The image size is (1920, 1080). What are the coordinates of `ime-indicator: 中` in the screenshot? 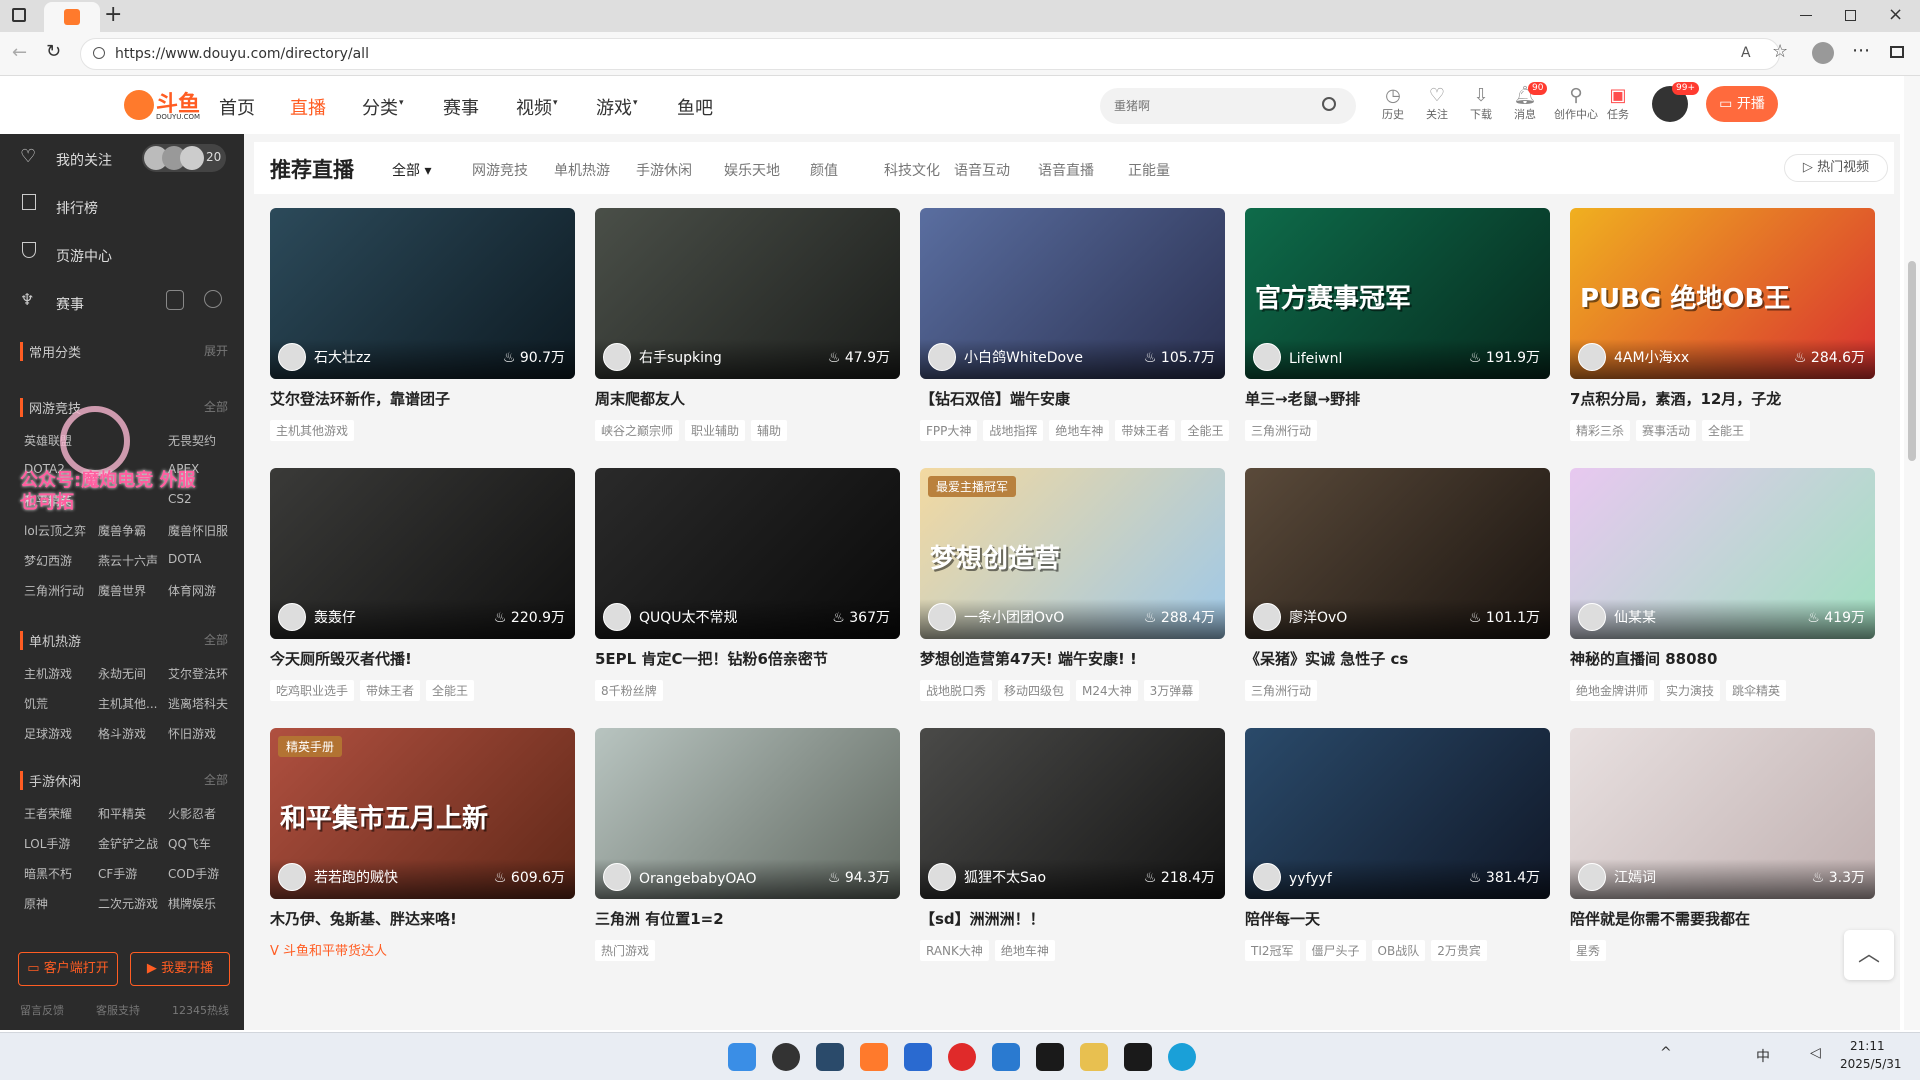 It's located at (1763, 1056).